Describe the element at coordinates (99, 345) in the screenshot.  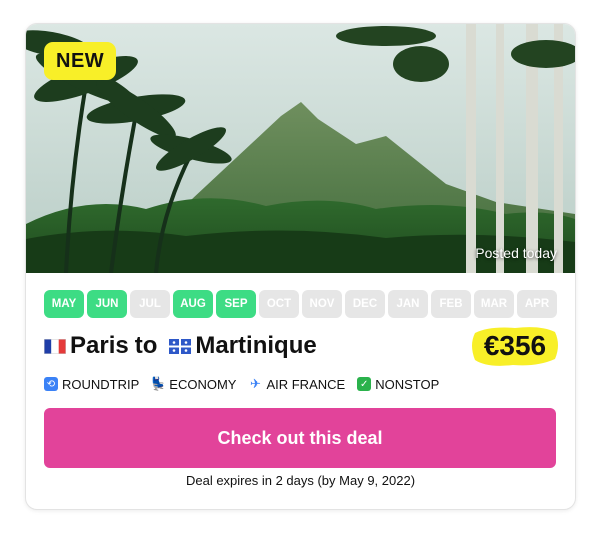
I see `route-origin: Paris` at that location.